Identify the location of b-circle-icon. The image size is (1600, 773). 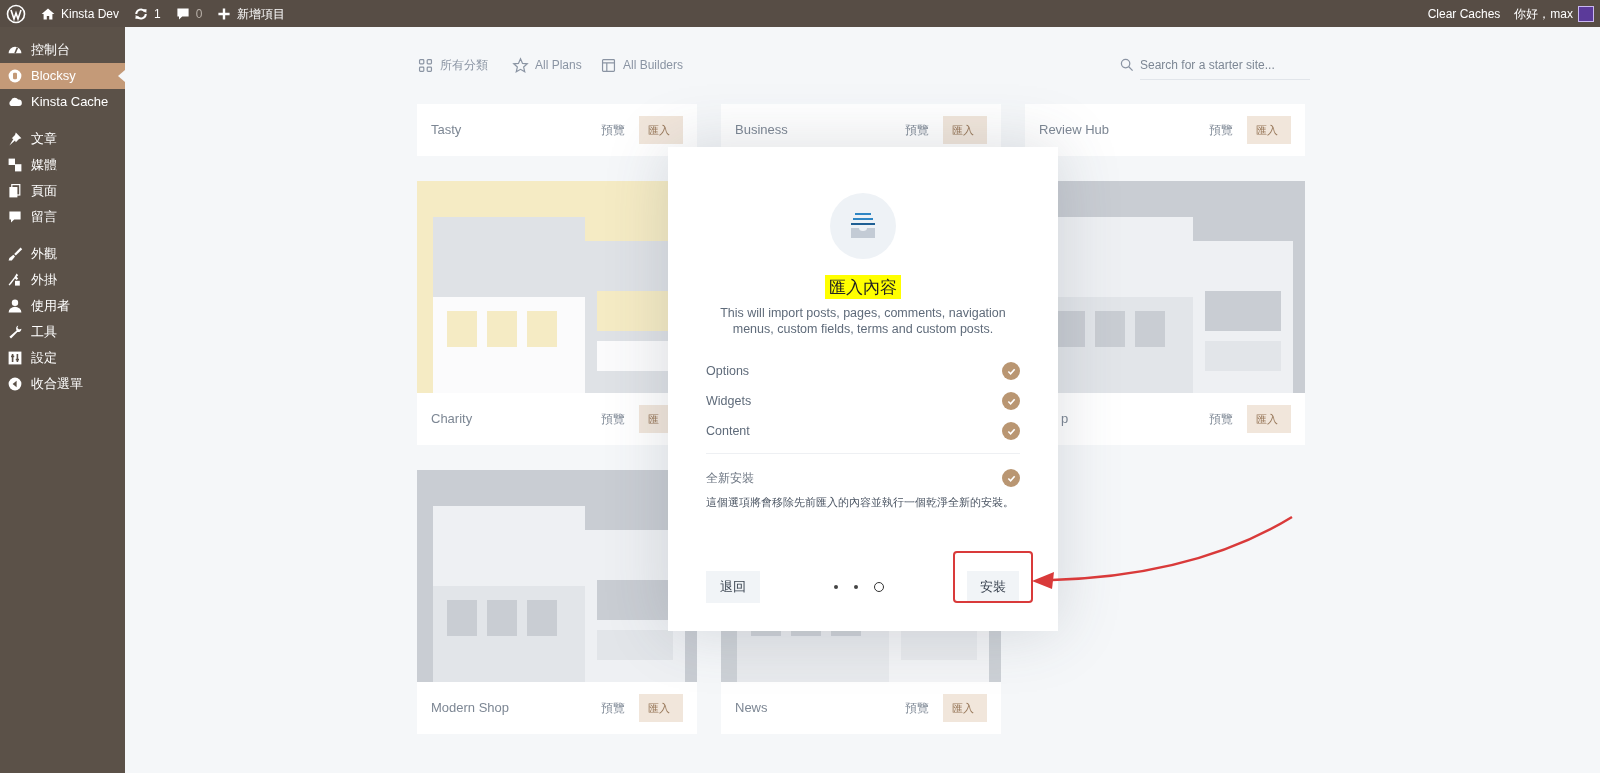
(15, 76).